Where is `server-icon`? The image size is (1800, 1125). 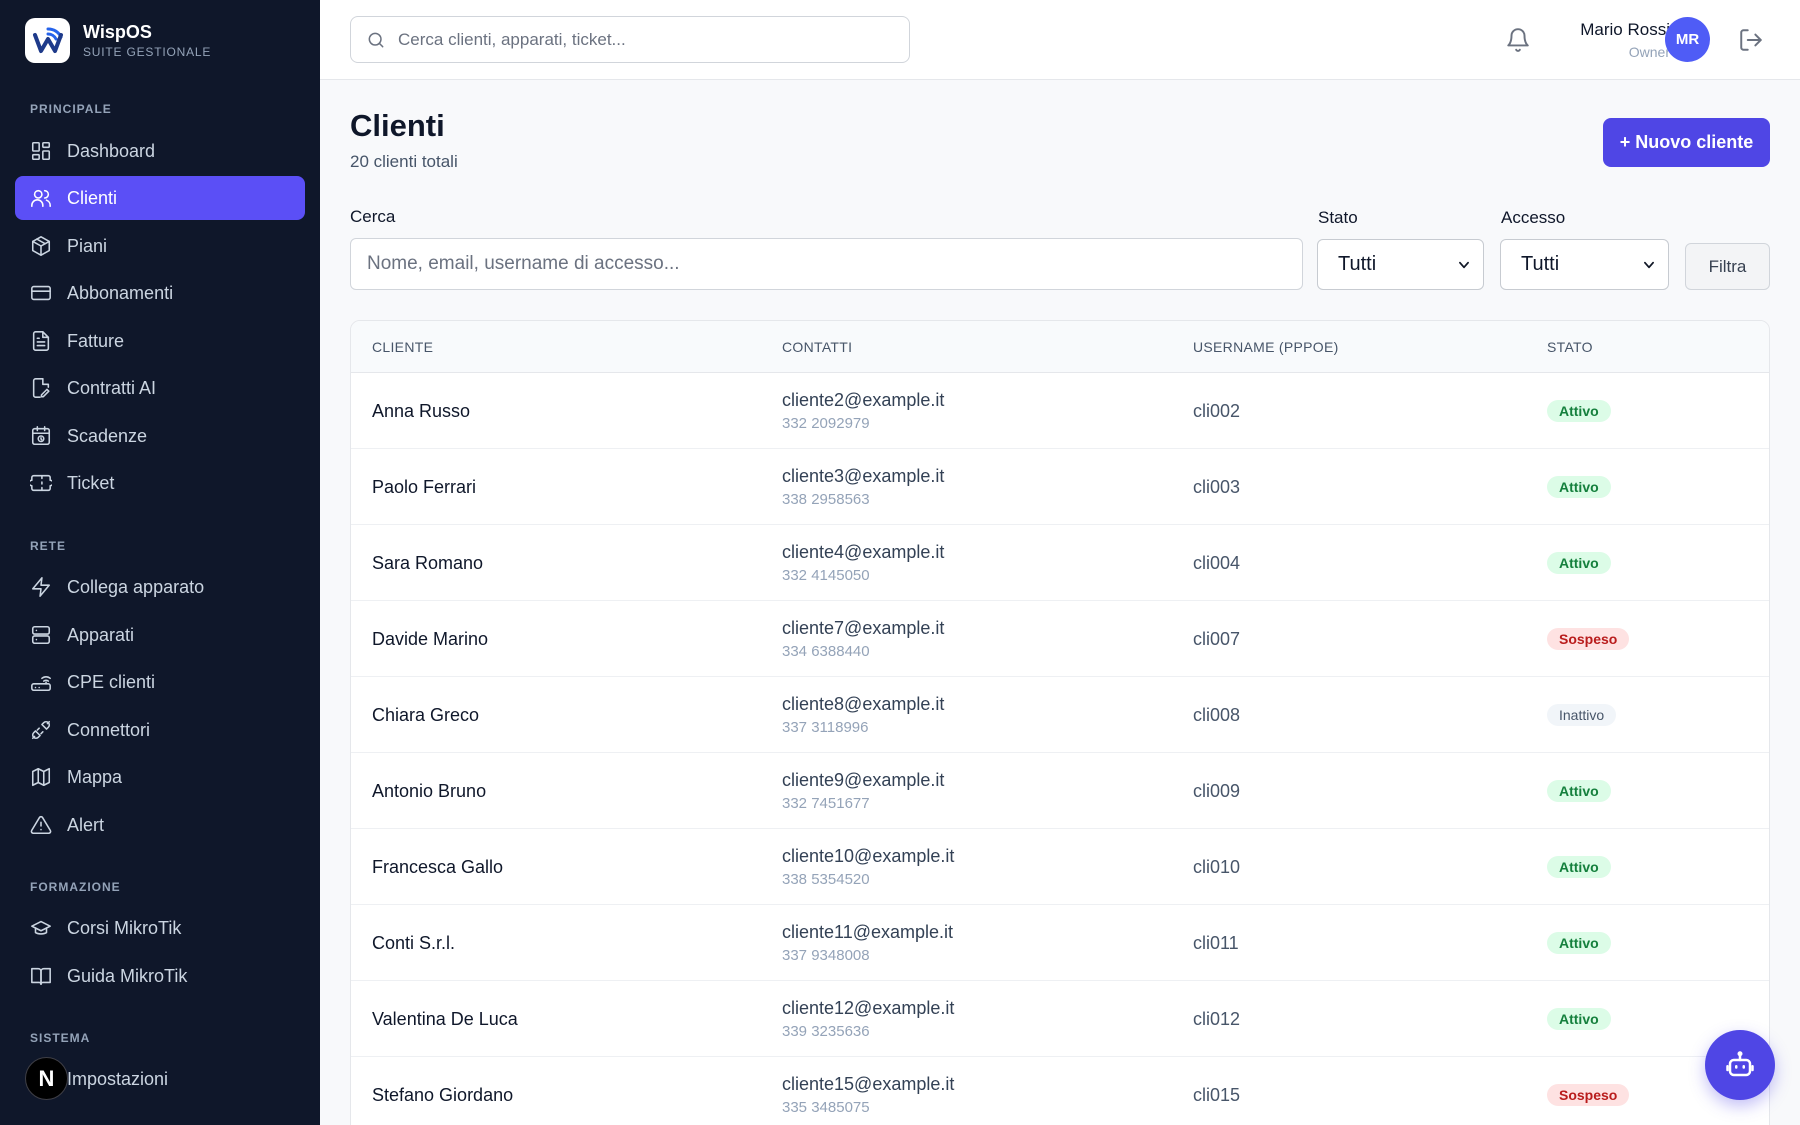
server-icon is located at coordinates (41, 635).